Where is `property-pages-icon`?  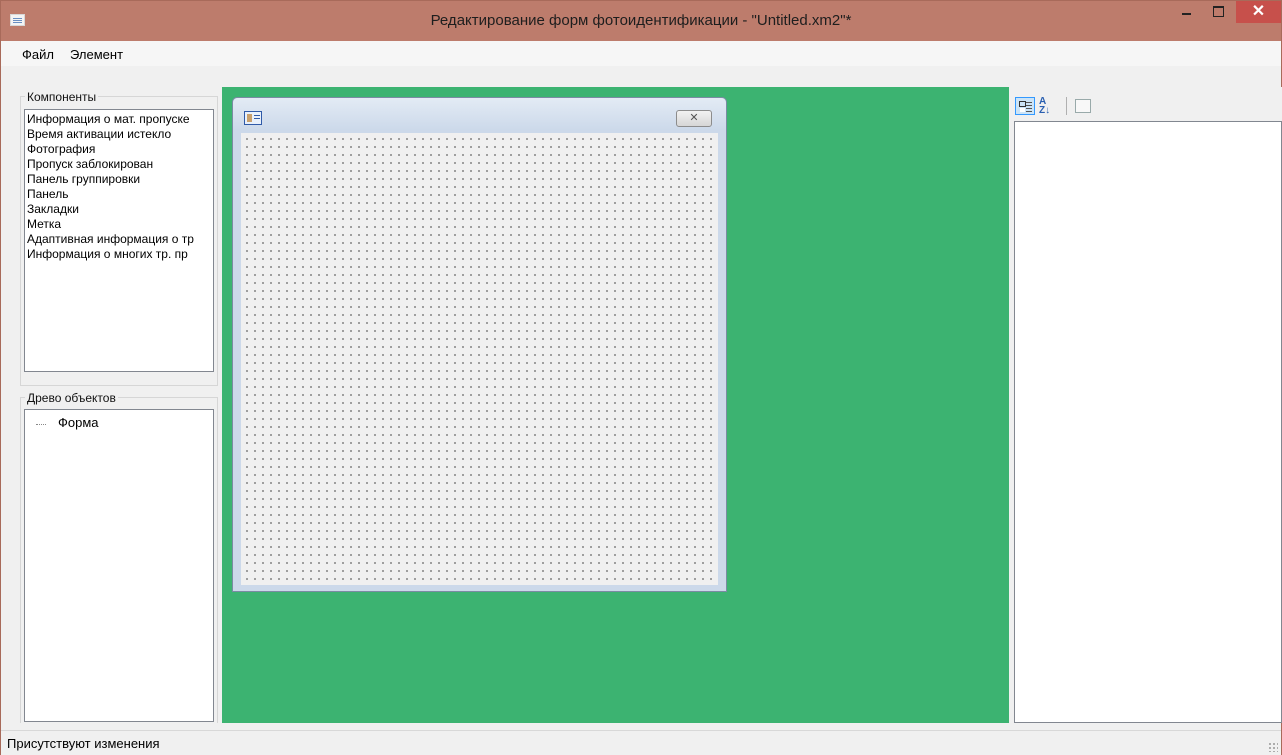
property-pages-icon is located at coordinates (1084, 106).